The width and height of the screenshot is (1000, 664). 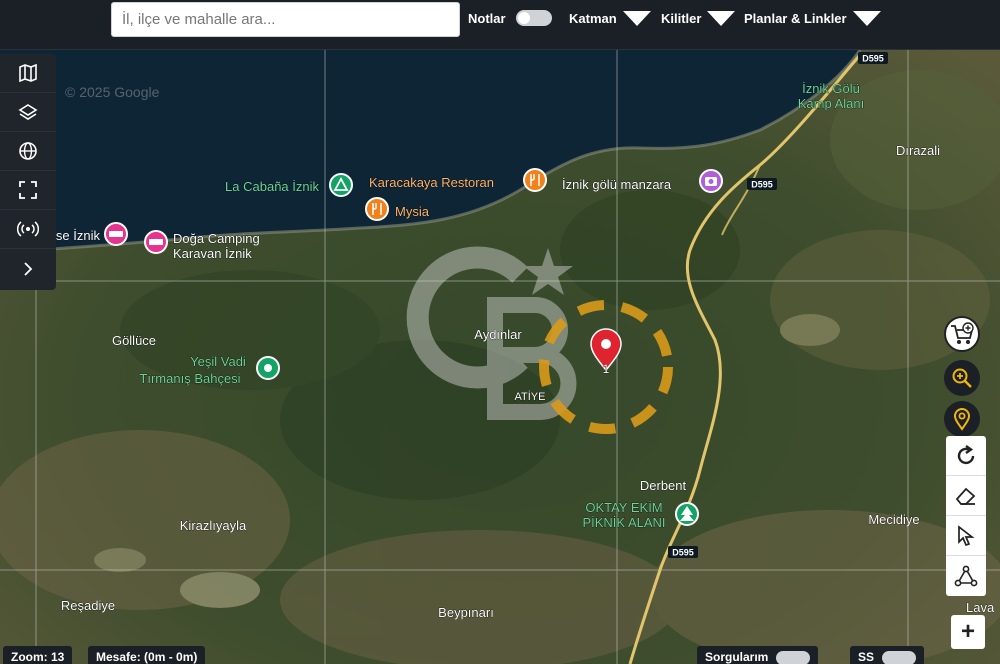 I want to click on layer-dropdown: Katman, so click(x=610, y=18).